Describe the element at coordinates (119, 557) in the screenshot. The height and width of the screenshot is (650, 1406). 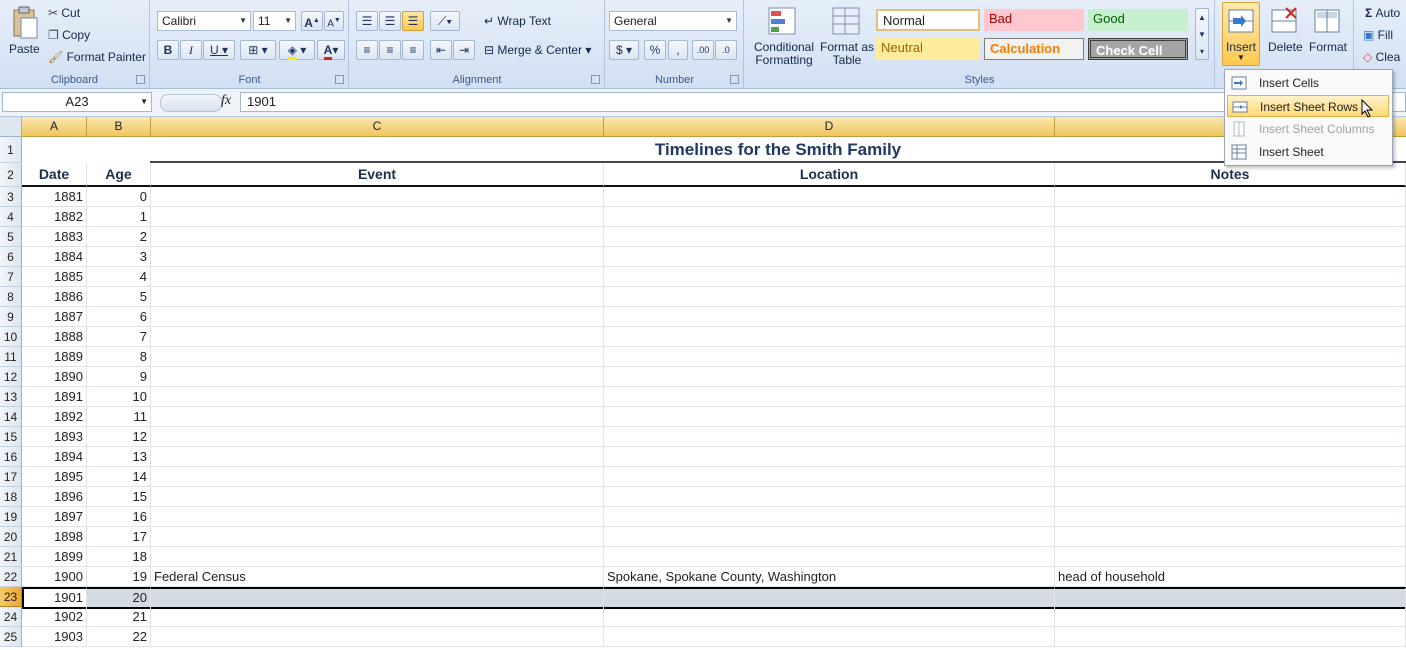
I see `grid-cell: 18` at that location.